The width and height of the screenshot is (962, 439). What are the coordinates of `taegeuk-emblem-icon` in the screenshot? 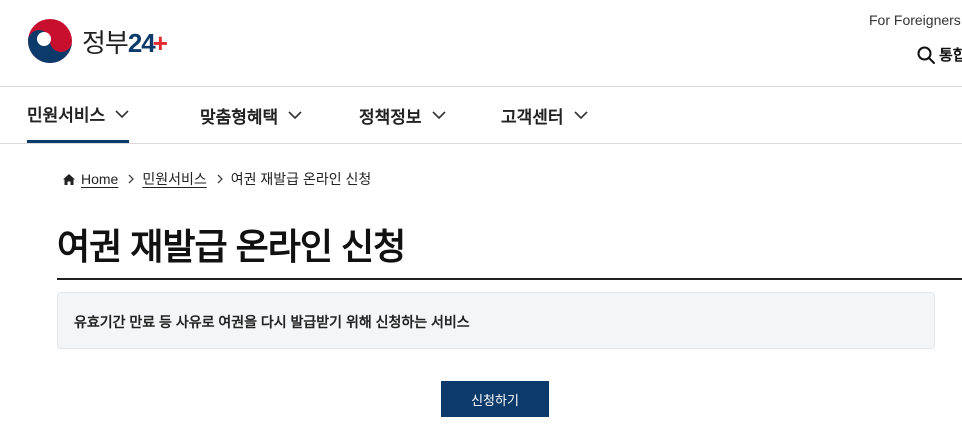 It's located at (50, 41).